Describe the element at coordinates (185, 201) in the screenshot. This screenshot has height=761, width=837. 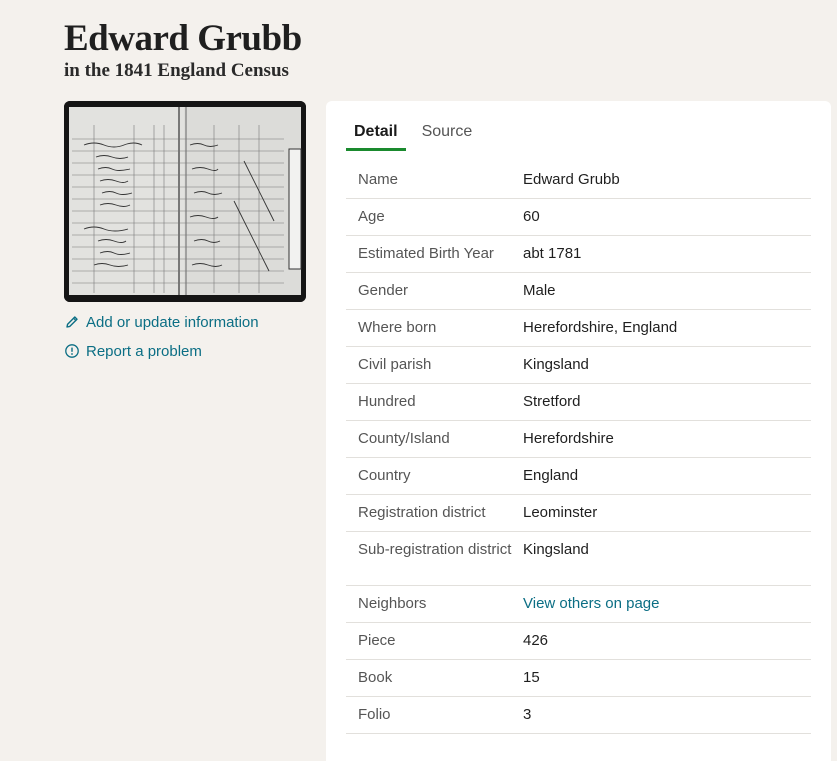
I see `census-image-thumbnail` at that location.